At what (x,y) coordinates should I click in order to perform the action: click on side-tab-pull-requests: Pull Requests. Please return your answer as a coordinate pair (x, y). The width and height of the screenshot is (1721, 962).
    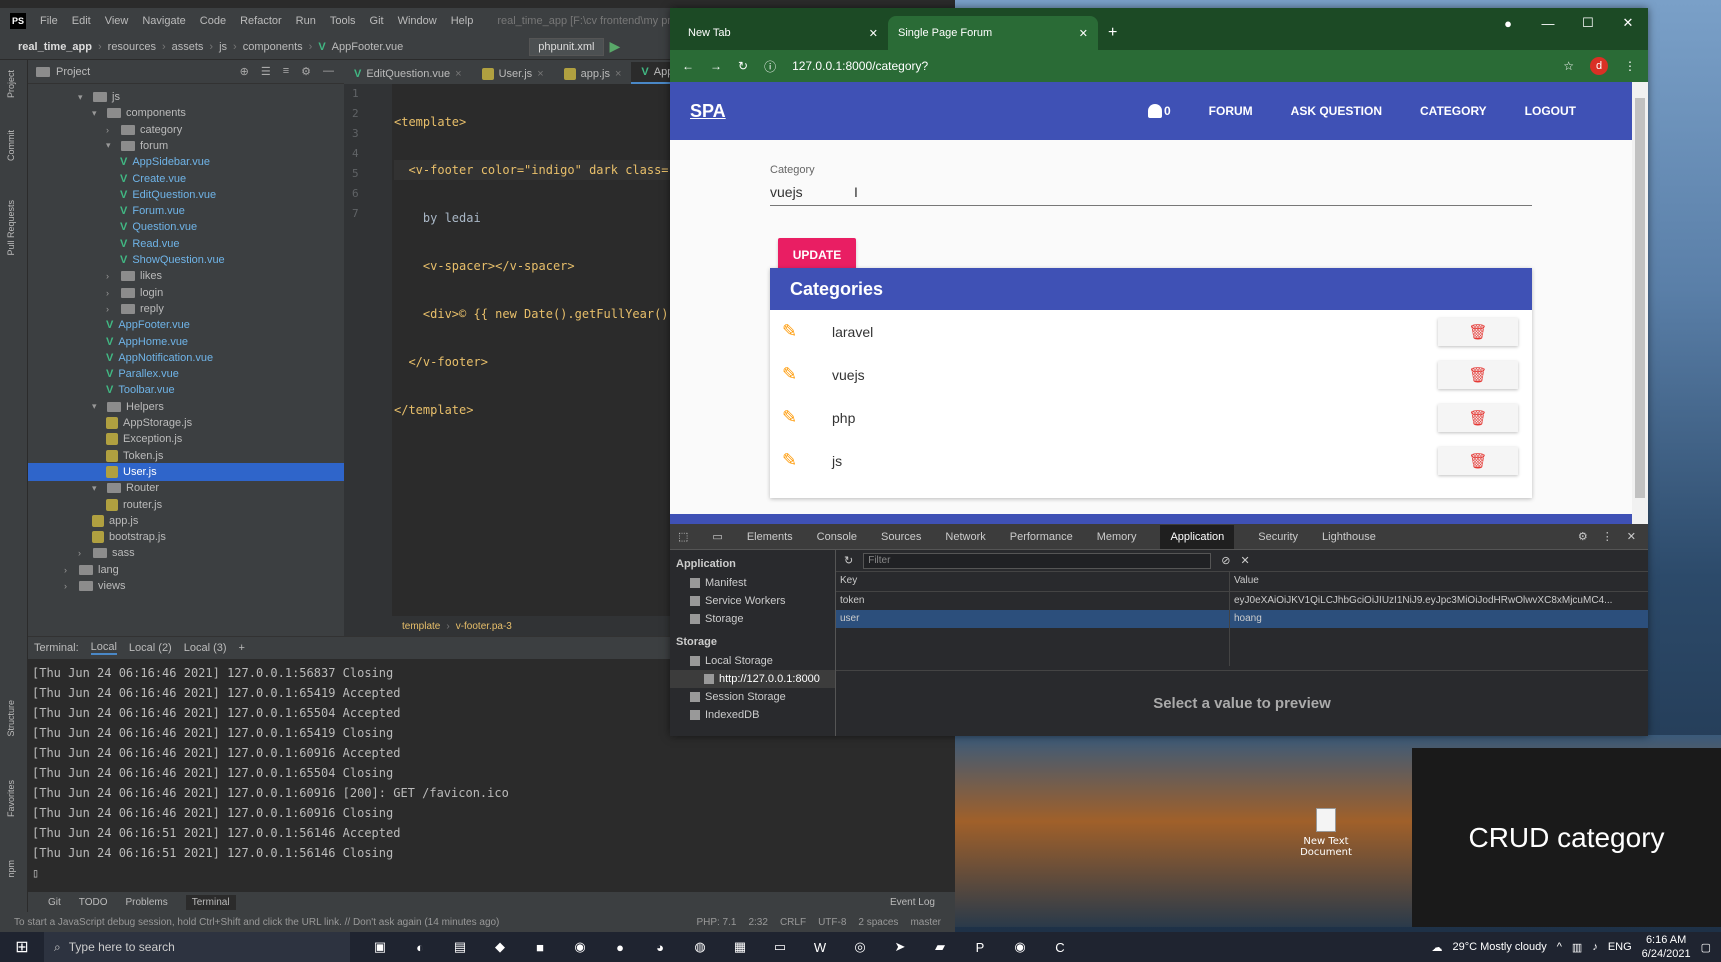
    Looking at the image, I should click on (11, 228).